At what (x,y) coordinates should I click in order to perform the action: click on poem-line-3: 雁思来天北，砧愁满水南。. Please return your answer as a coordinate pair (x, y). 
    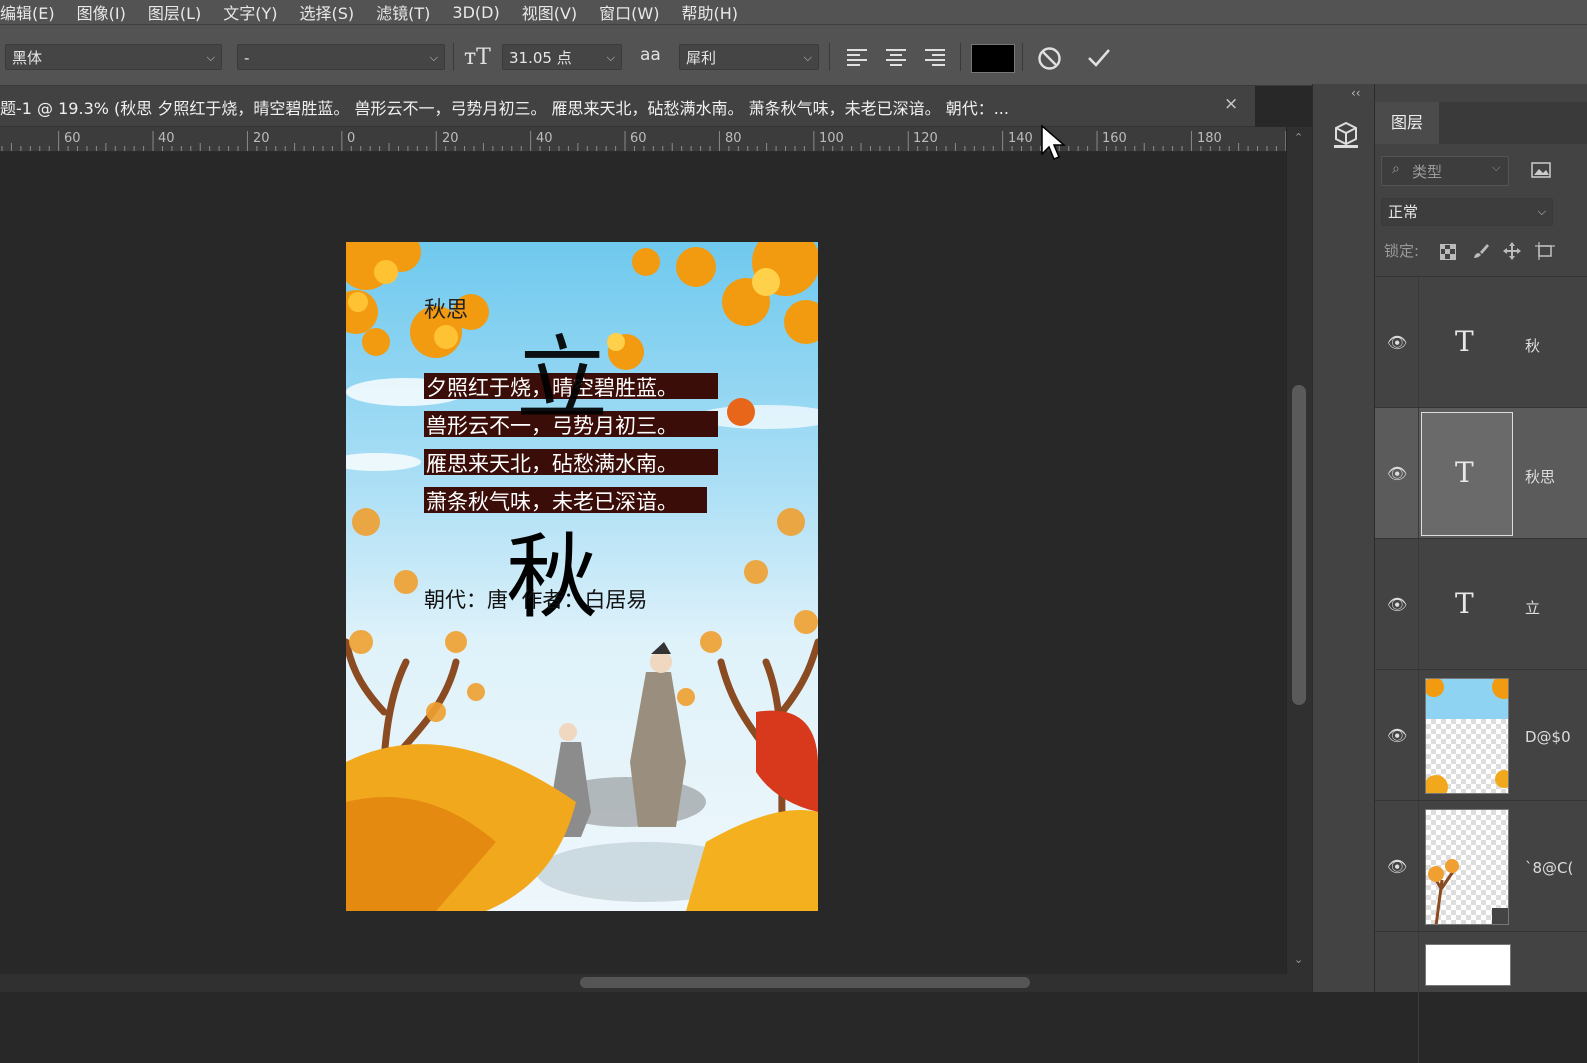
    Looking at the image, I should click on (552, 463).